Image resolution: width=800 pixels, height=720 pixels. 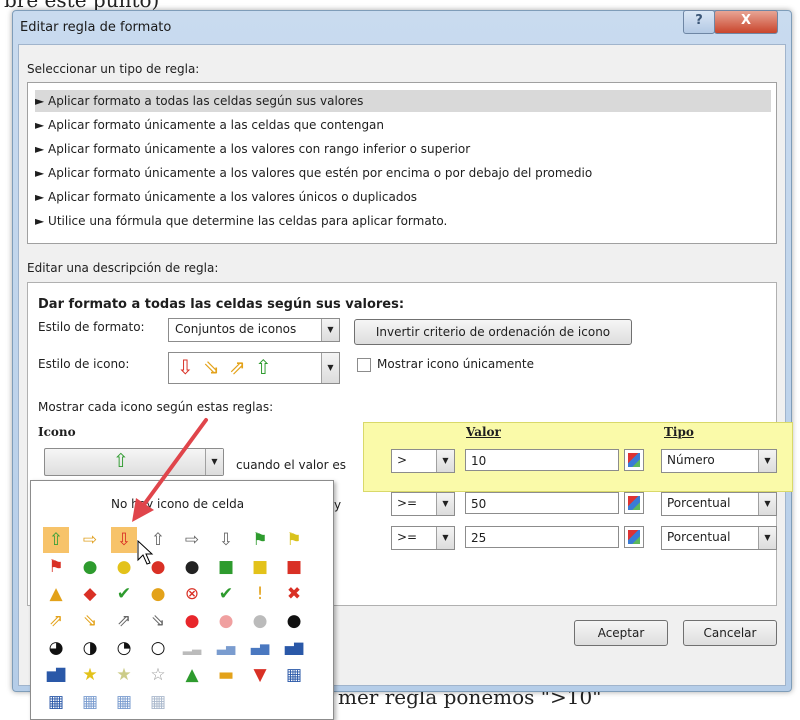 What do you see at coordinates (719, 461) in the screenshot?
I see `rule1-type-select: Número ▼` at bounding box center [719, 461].